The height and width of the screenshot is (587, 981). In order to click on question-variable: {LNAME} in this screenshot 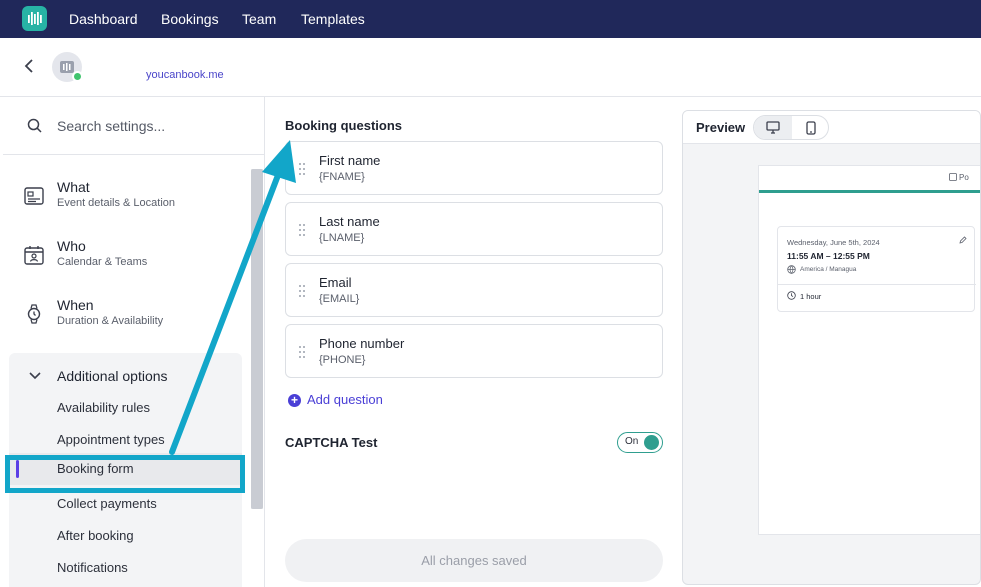, I will do `click(342, 238)`.